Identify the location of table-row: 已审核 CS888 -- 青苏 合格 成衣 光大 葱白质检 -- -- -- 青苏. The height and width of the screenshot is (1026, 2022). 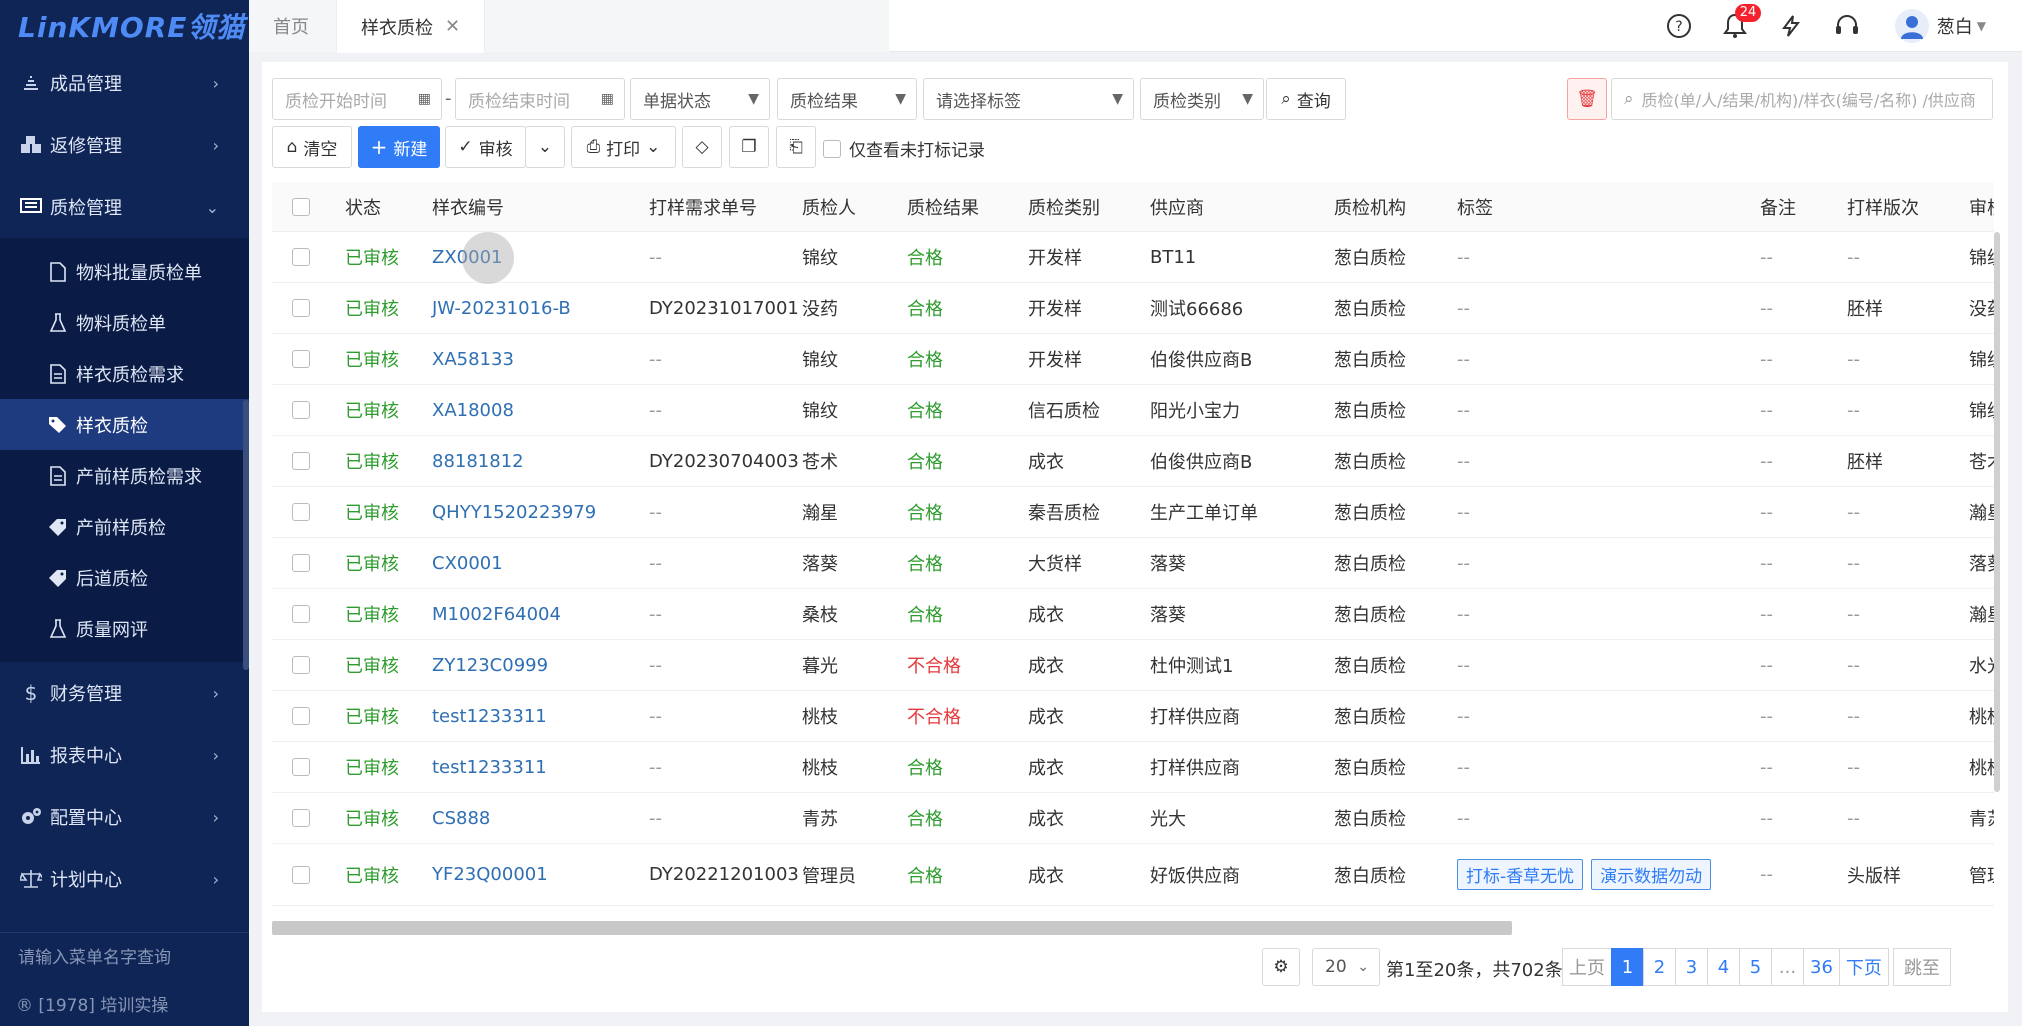
(1133, 818).